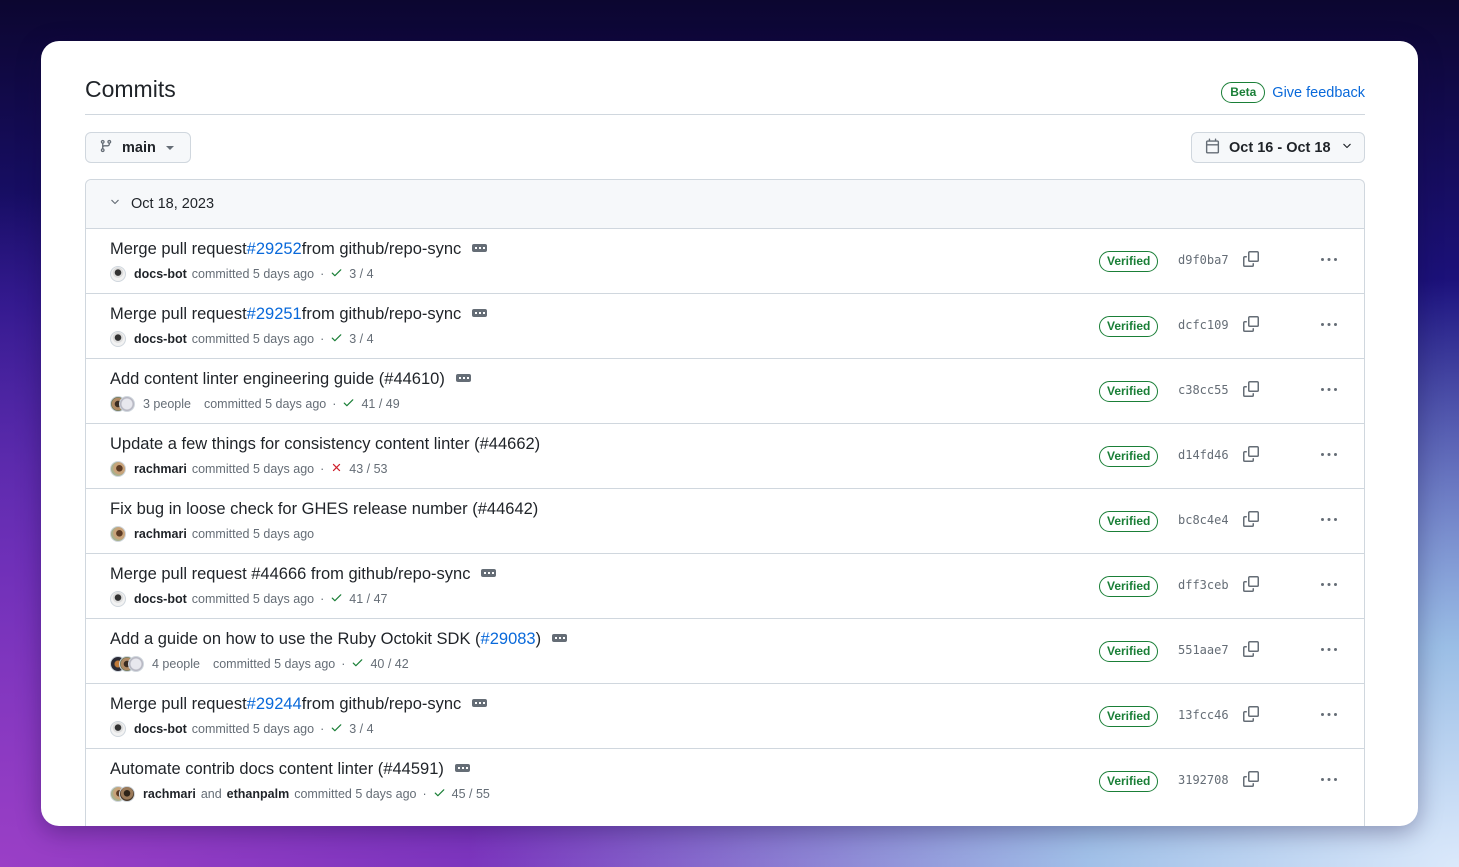 The height and width of the screenshot is (867, 1459). What do you see at coordinates (1203, 780) in the screenshot?
I see `commit-sha: 3192708` at bounding box center [1203, 780].